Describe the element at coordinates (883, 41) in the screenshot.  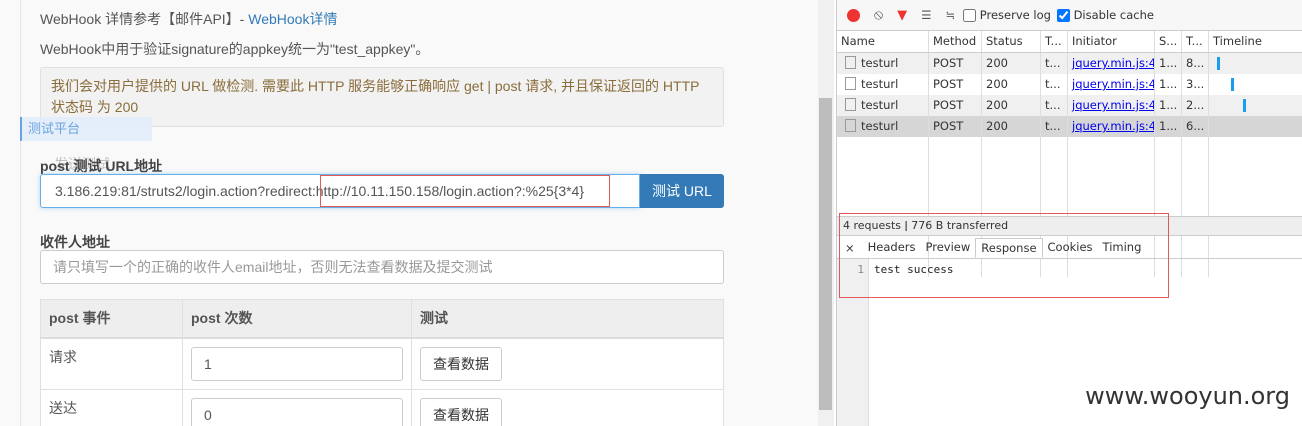
I see `col-name: Name` at that location.